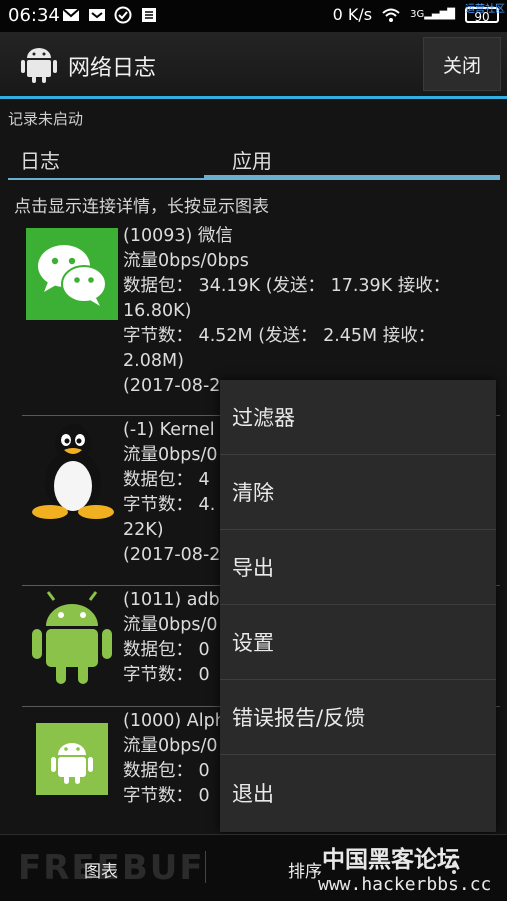 This screenshot has width=507, height=901. Describe the element at coordinates (358, 792) in the screenshot. I see `menu-item-exit: 退出` at that location.